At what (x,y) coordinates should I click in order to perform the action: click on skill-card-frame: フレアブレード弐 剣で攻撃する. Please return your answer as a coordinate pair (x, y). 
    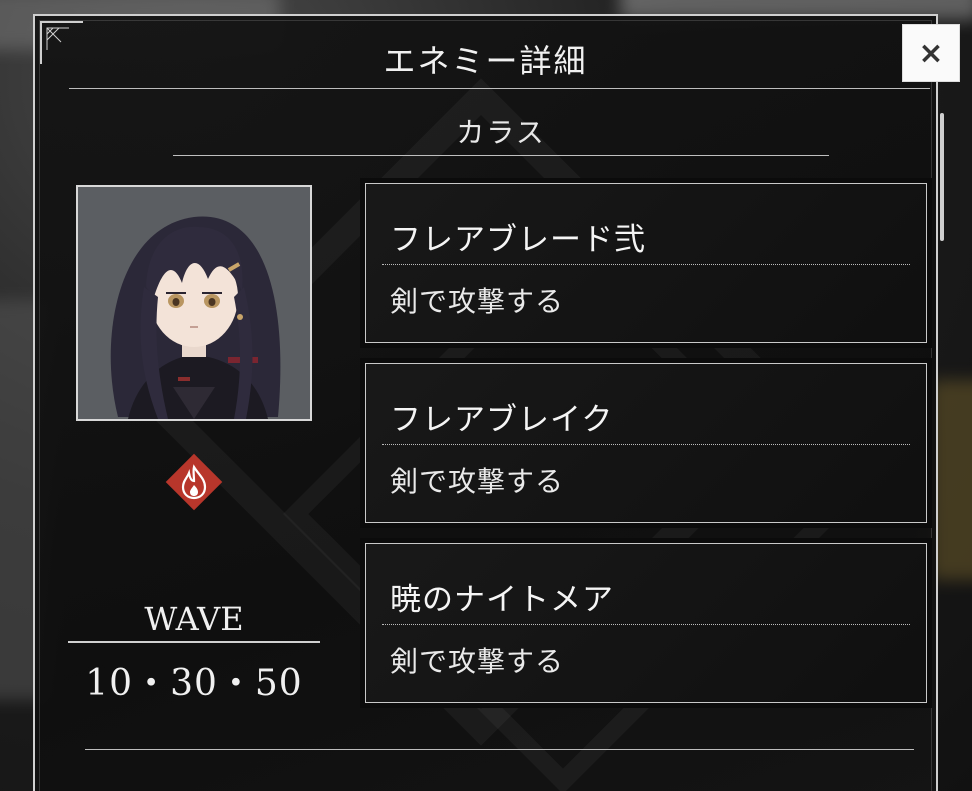
    Looking at the image, I should click on (646, 263).